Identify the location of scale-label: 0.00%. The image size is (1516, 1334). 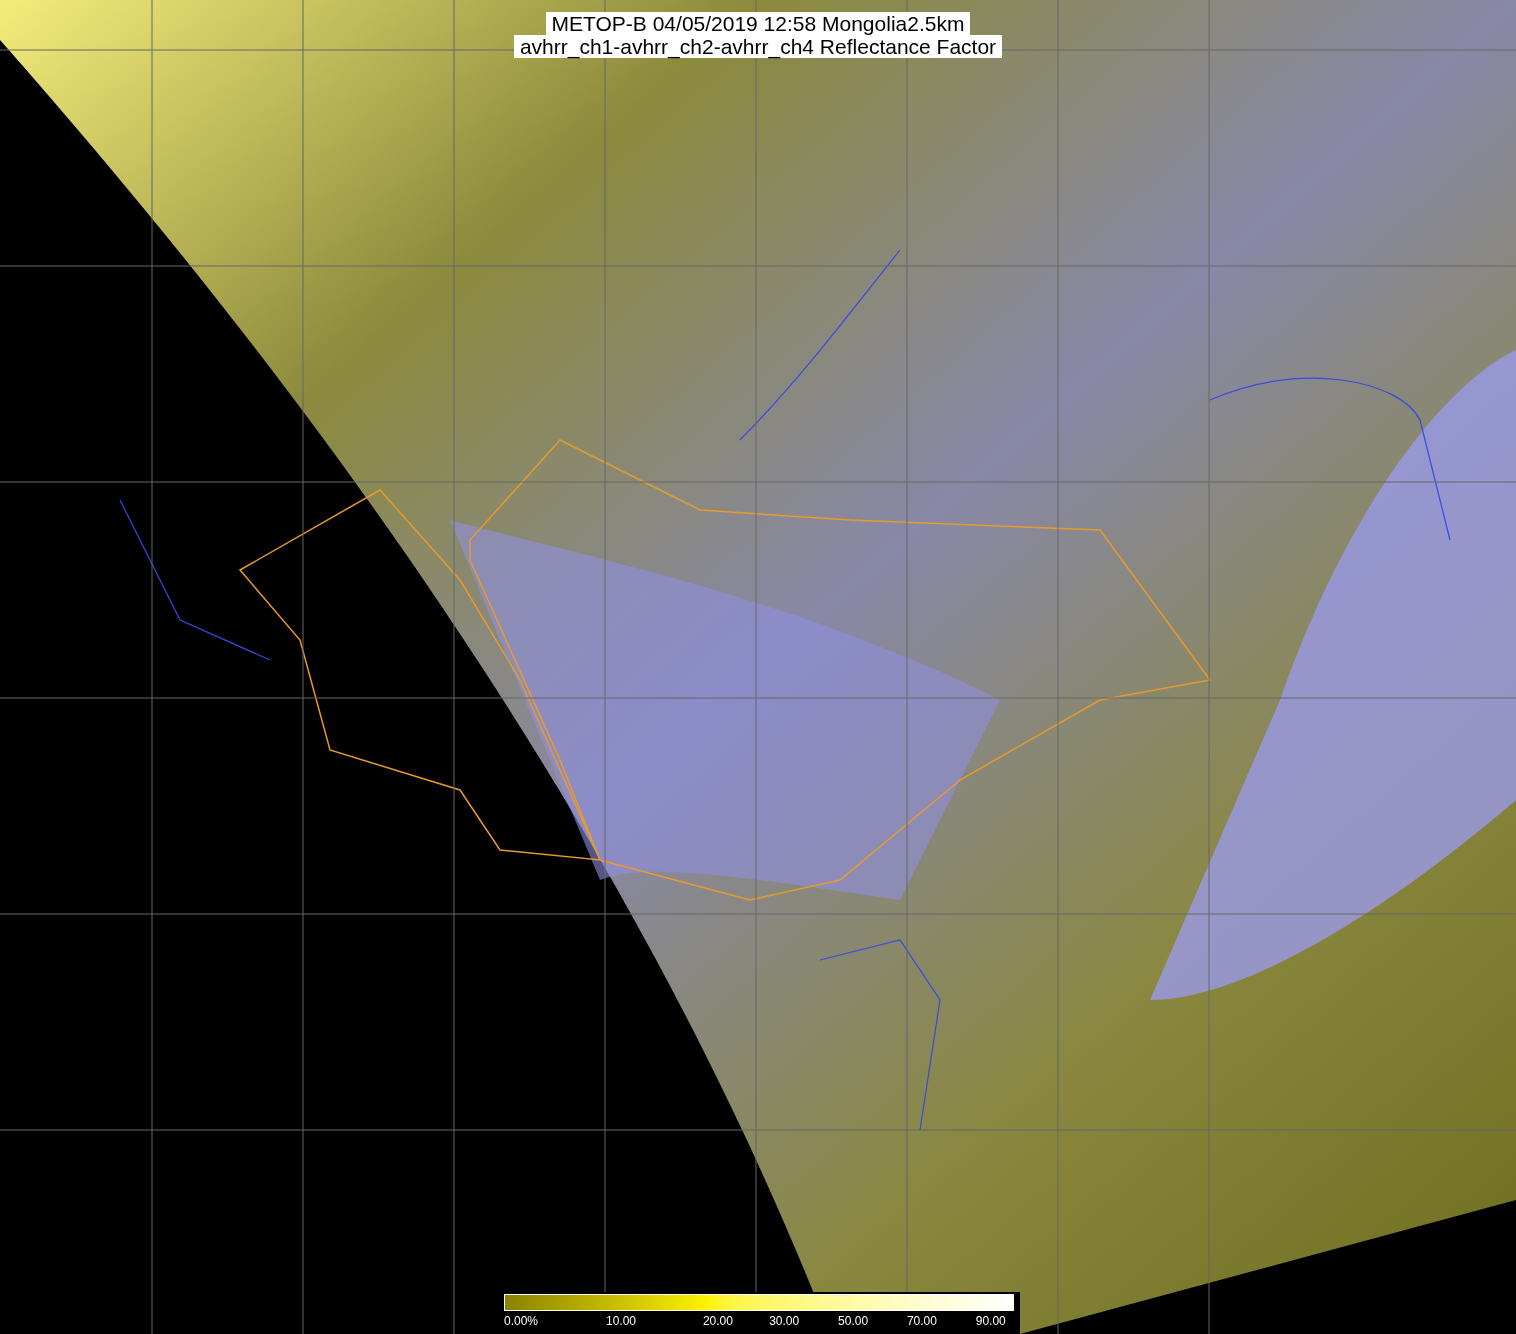
(521, 1321).